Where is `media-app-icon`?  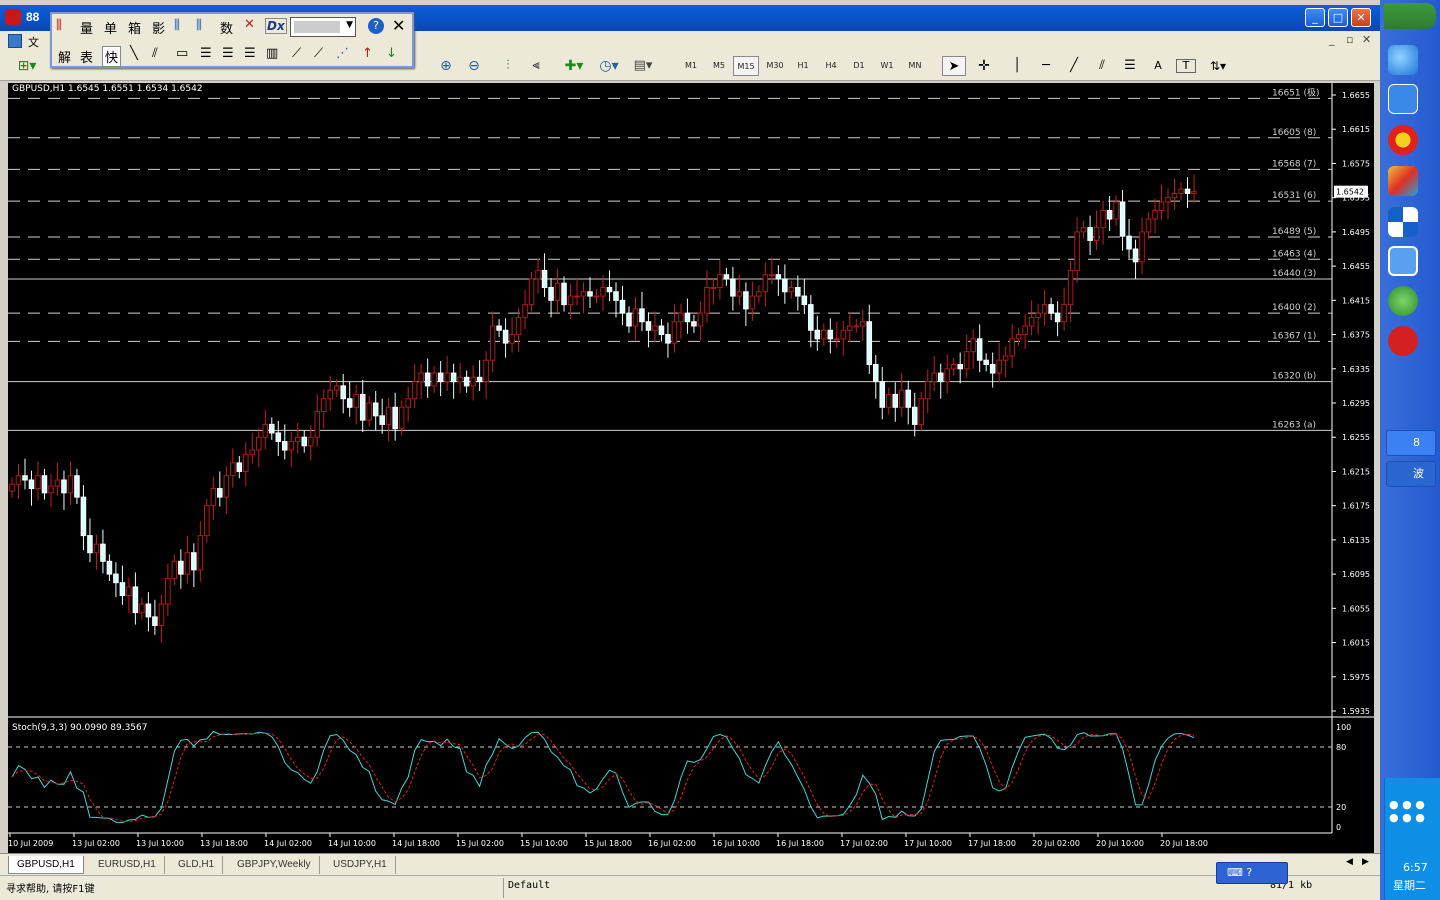 media-app-icon is located at coordinates (1403, 140).